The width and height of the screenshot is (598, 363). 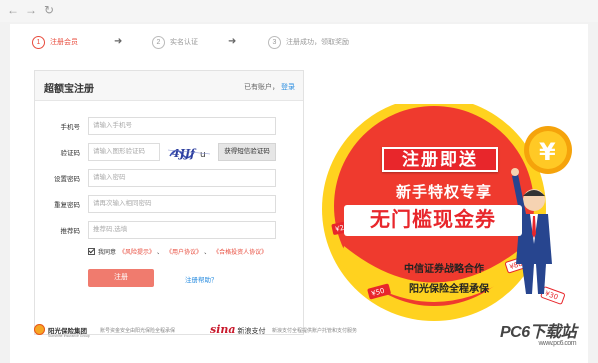 I want to click on svg-text: 4JJf, so click(x=184, y=153).